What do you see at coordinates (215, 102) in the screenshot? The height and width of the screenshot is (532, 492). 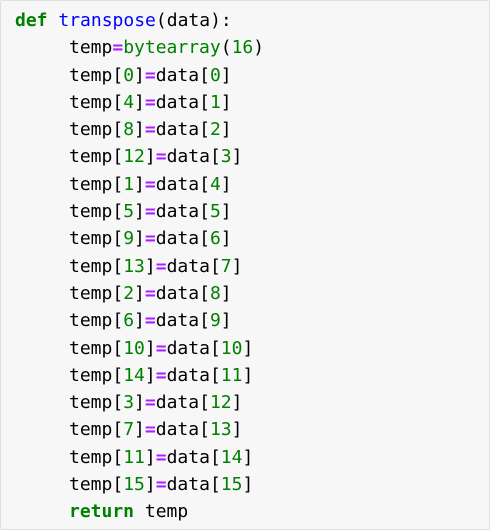 I see `source-index: 1` at bounding box center [215, 102].